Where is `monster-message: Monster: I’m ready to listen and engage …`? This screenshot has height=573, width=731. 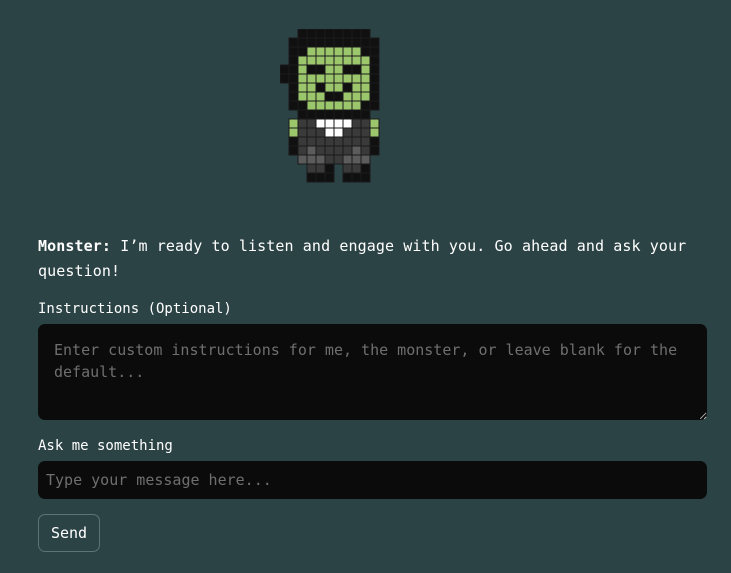
monster-message: Monster: I’m ready to listen and engage … is located at coordinates (373, 259).